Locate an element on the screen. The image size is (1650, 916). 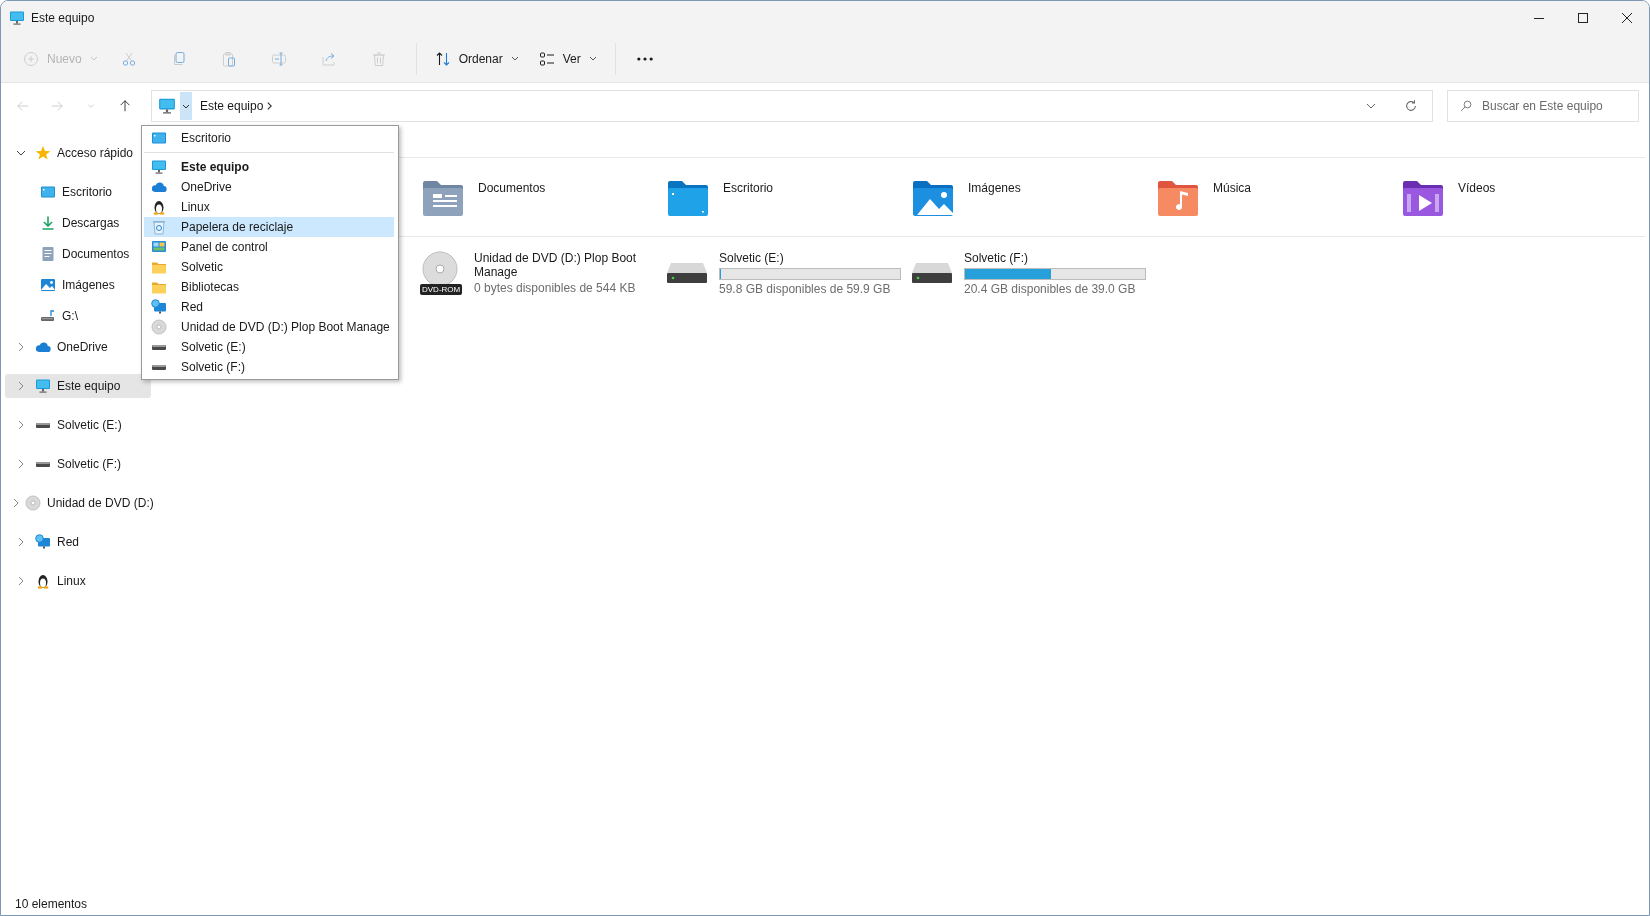
view-button: Ver is located at coordinates (567, 58).